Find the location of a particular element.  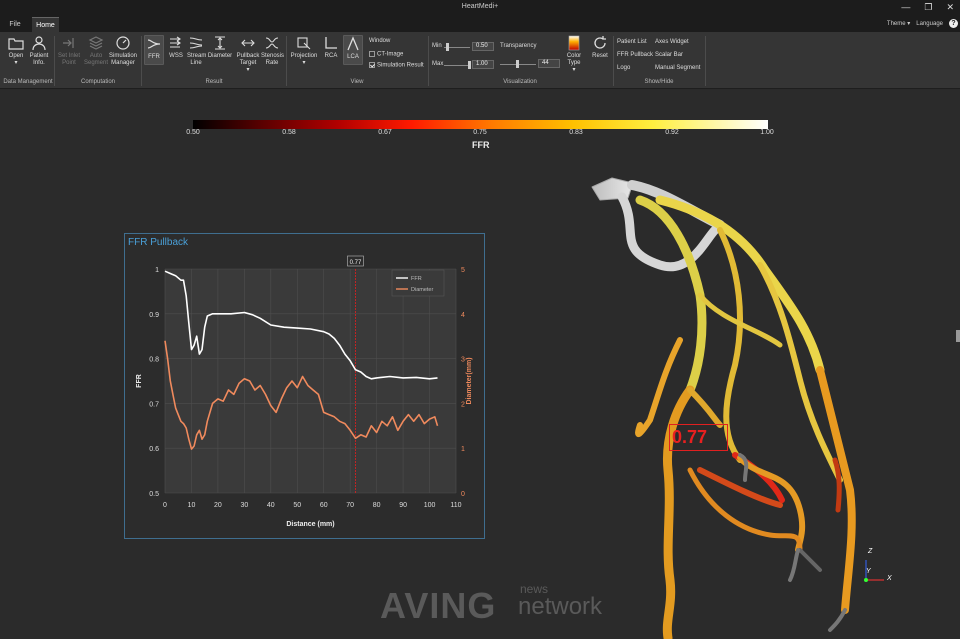

stenosis-rate-button: Stenosis Rate is located at coordinates (273, 51).